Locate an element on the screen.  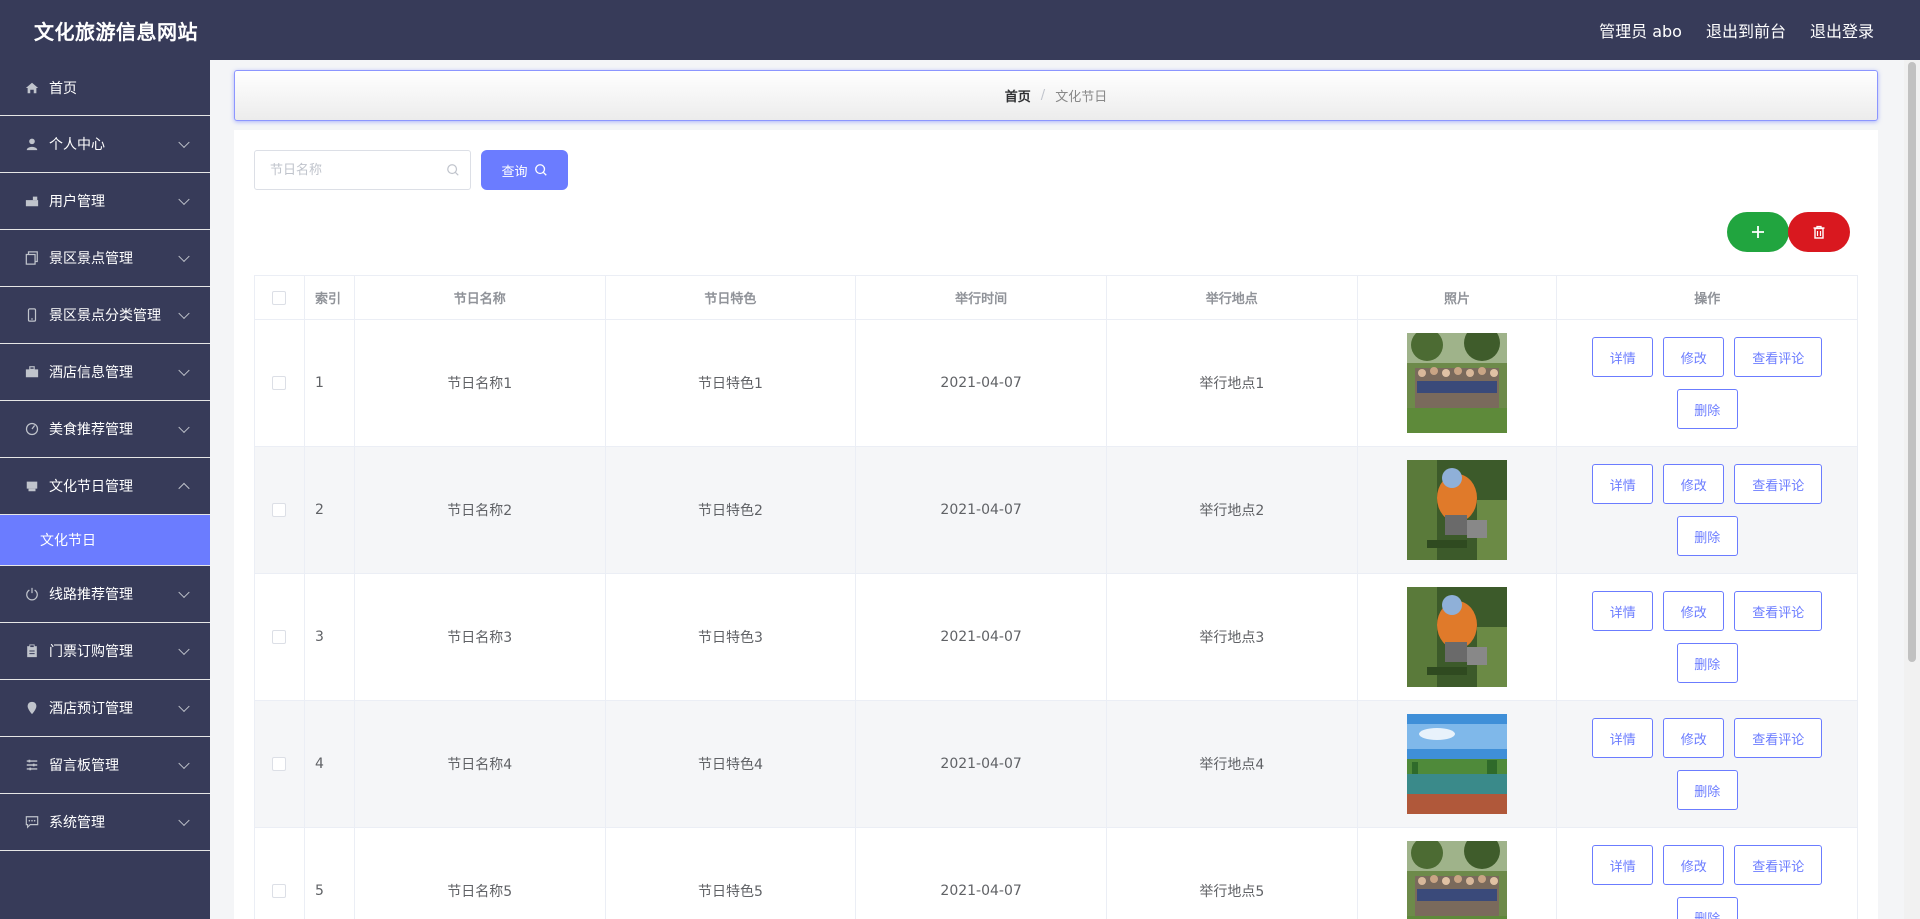
sidebar-item-scenic: 景区景点管理 is located at coordinates (105, 258).